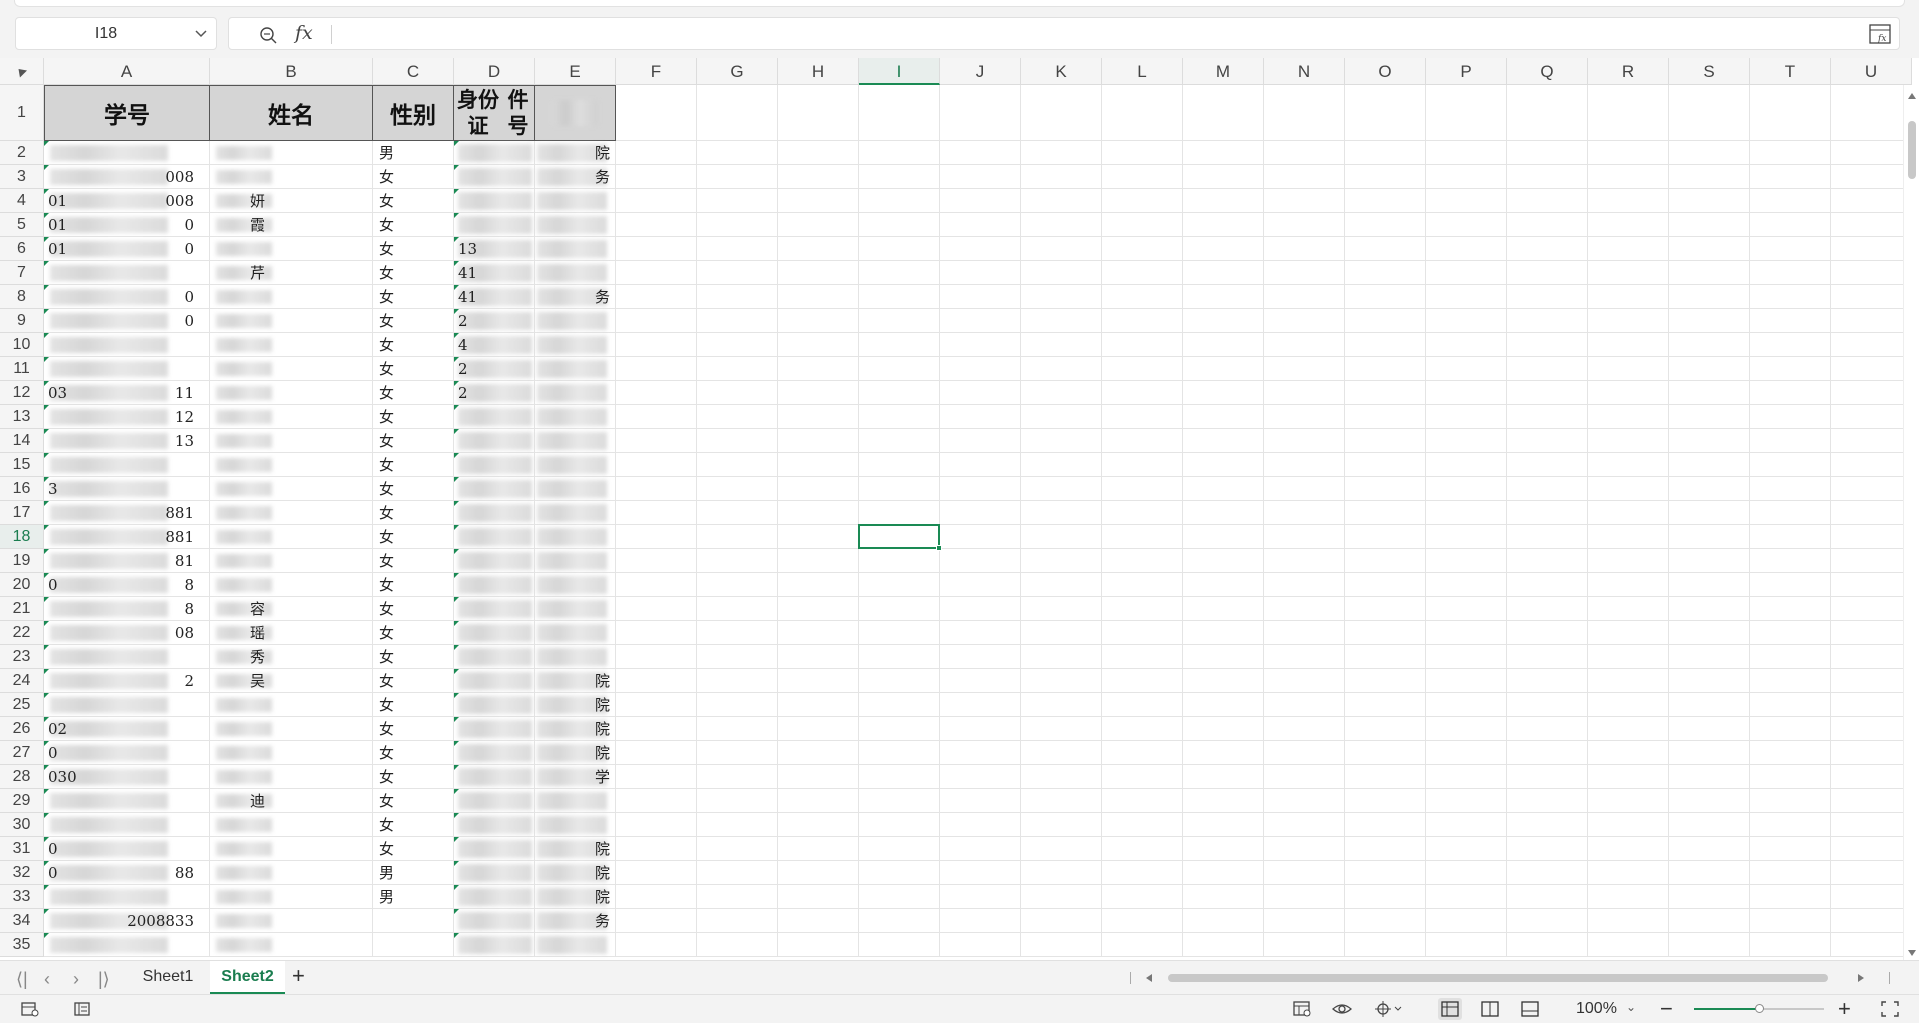 Image resolution: width=1919 pixels, height=1025 pixels. What do you see at coordinates (1790, 71) in the screenshot?
I see `column-header-T: T` at bounding box center [1790, 71].